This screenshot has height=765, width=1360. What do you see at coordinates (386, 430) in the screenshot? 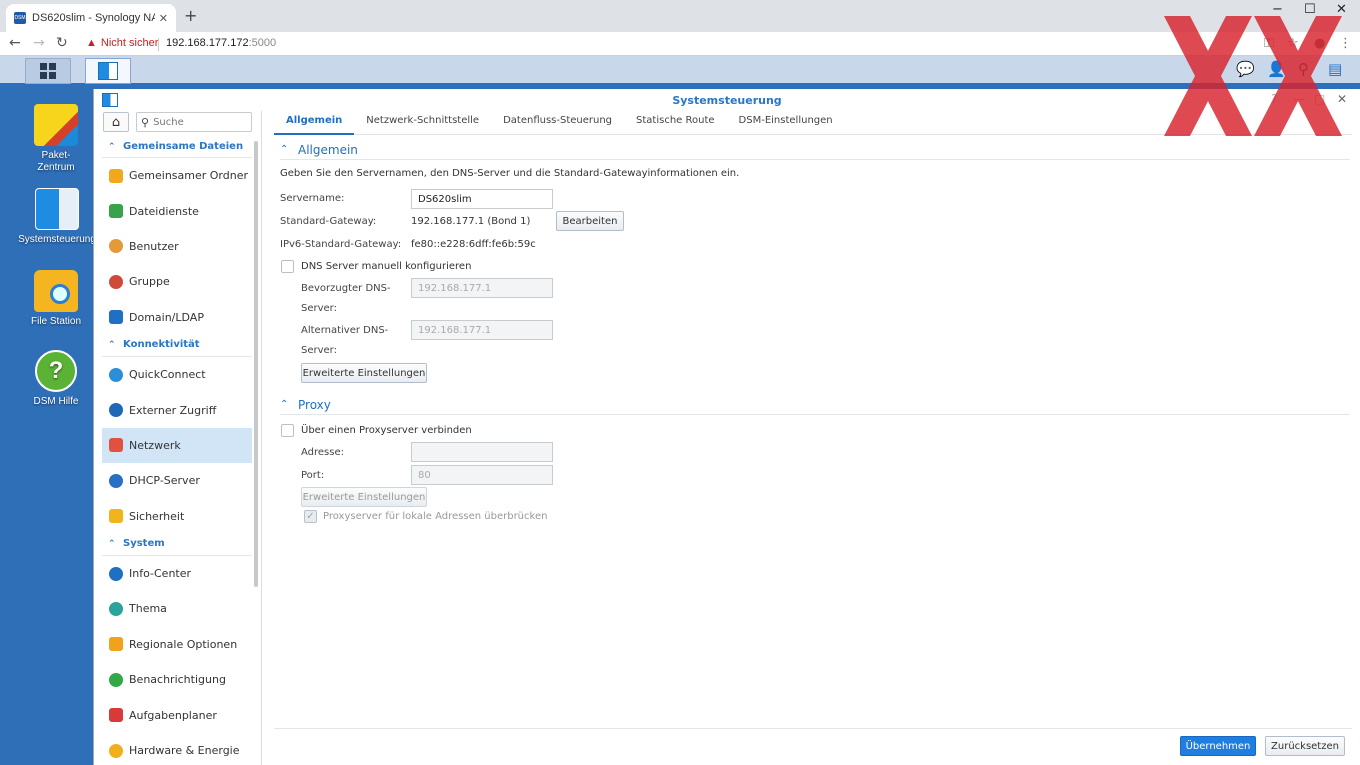
I see `proxy-connect-label: Über einen Proxyserver verbinden` at bounding box center [386, 430].